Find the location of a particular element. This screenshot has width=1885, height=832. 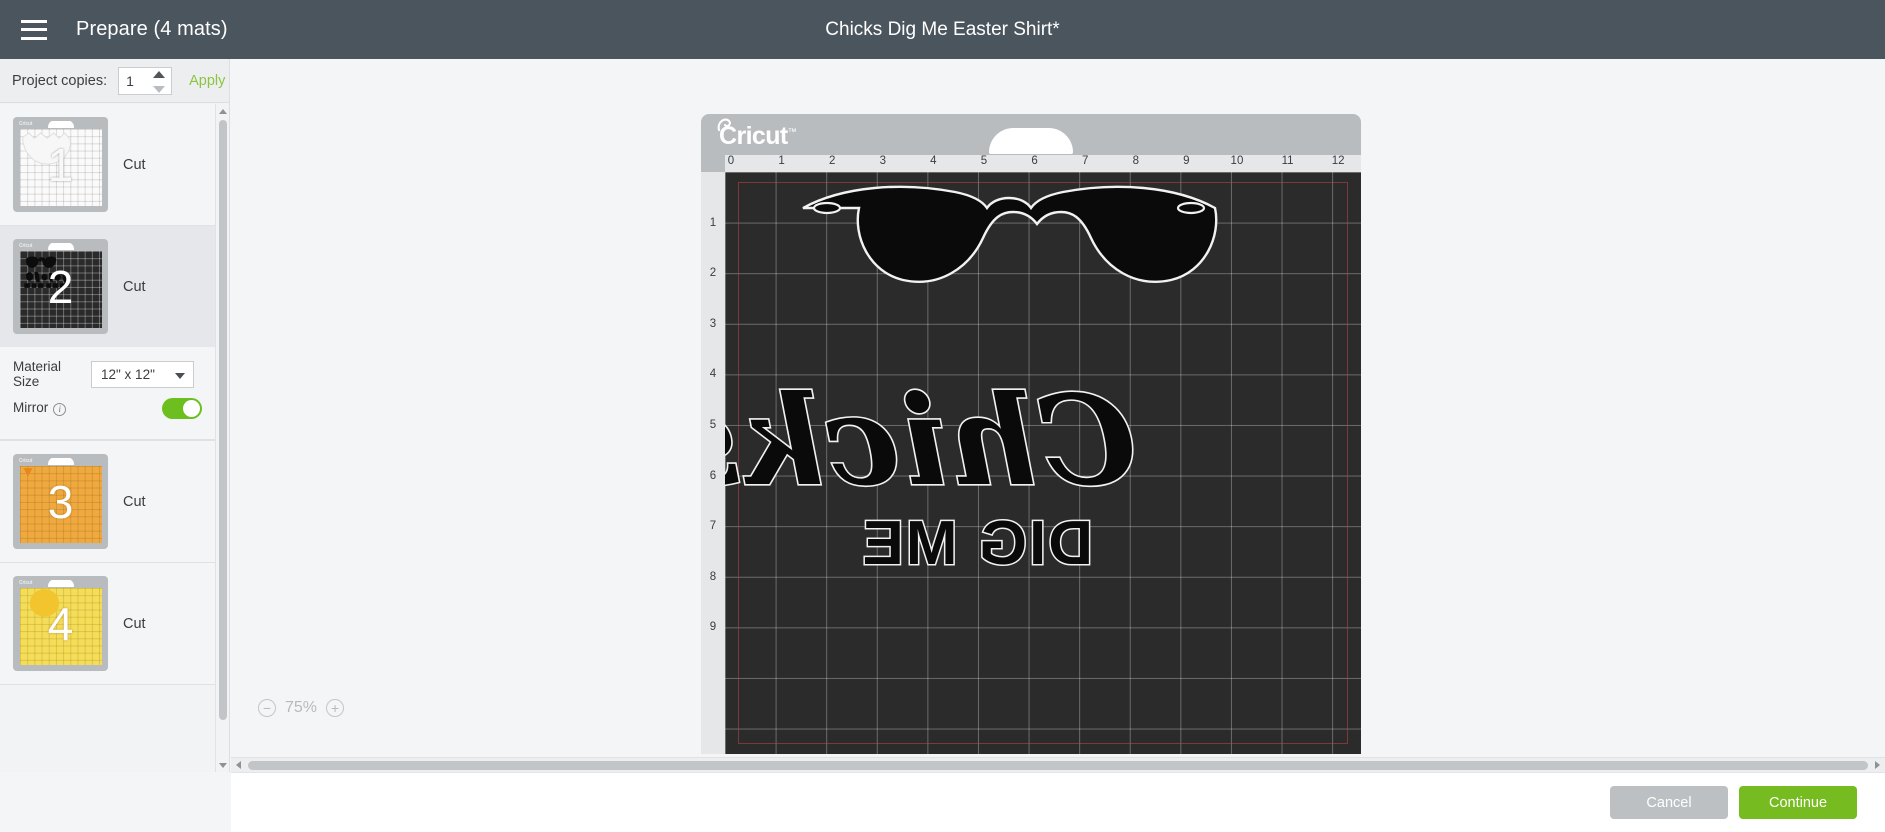

mat-list-scrollbar is located at coordinates (222, 438).